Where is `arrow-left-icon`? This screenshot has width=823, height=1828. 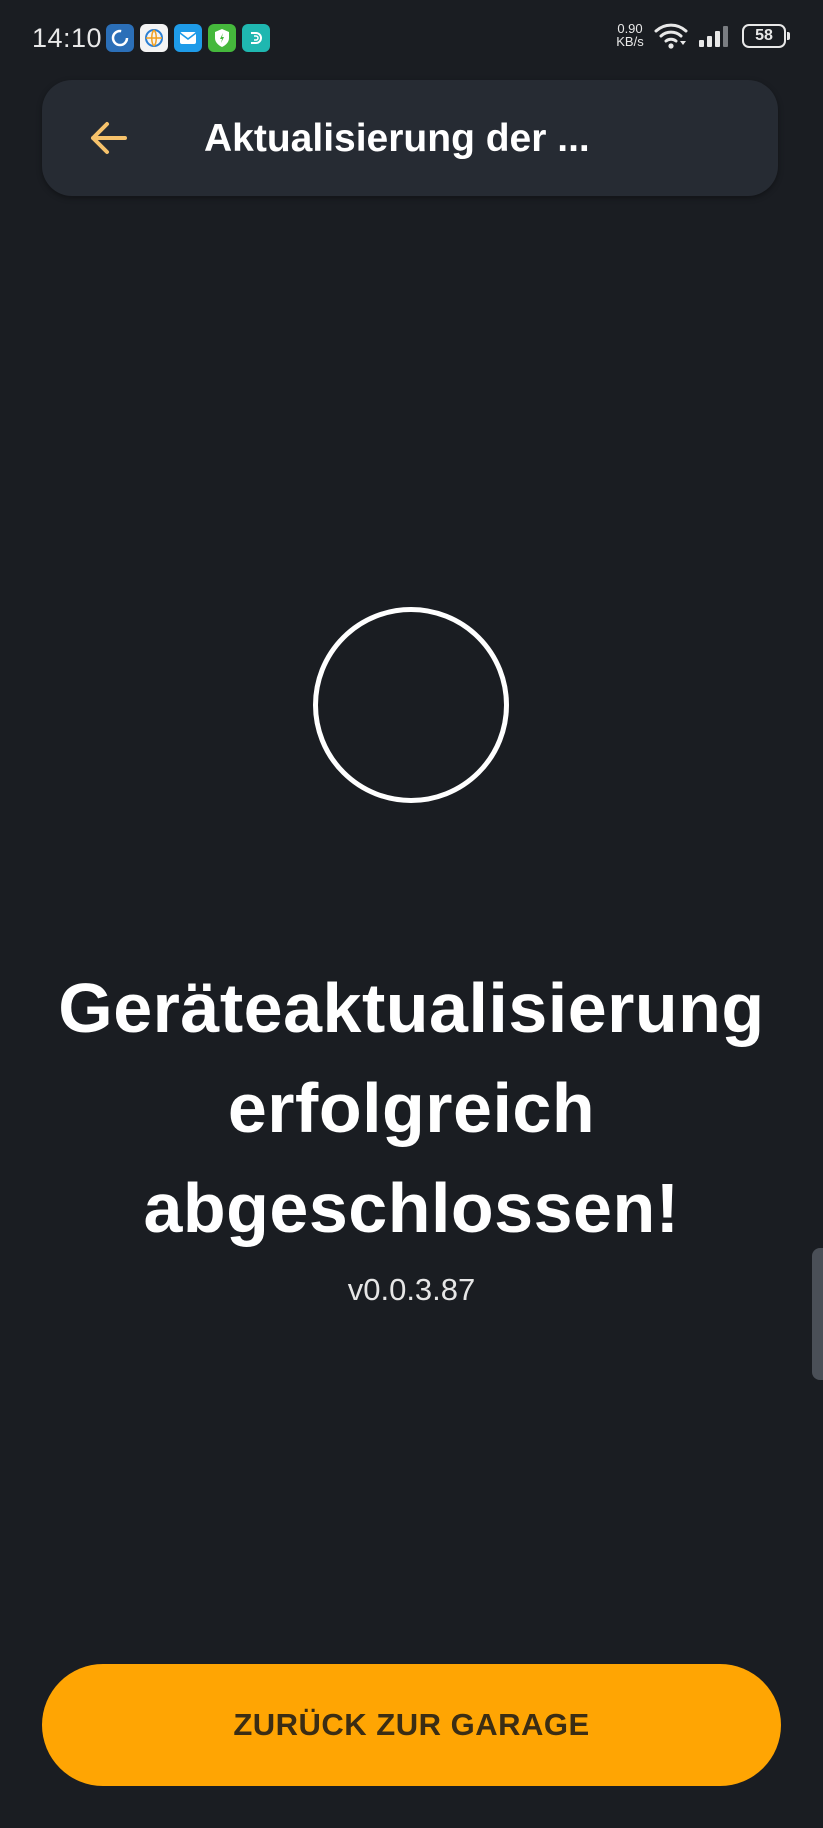
arrow-left-icon is located at coordinates (109, 138).